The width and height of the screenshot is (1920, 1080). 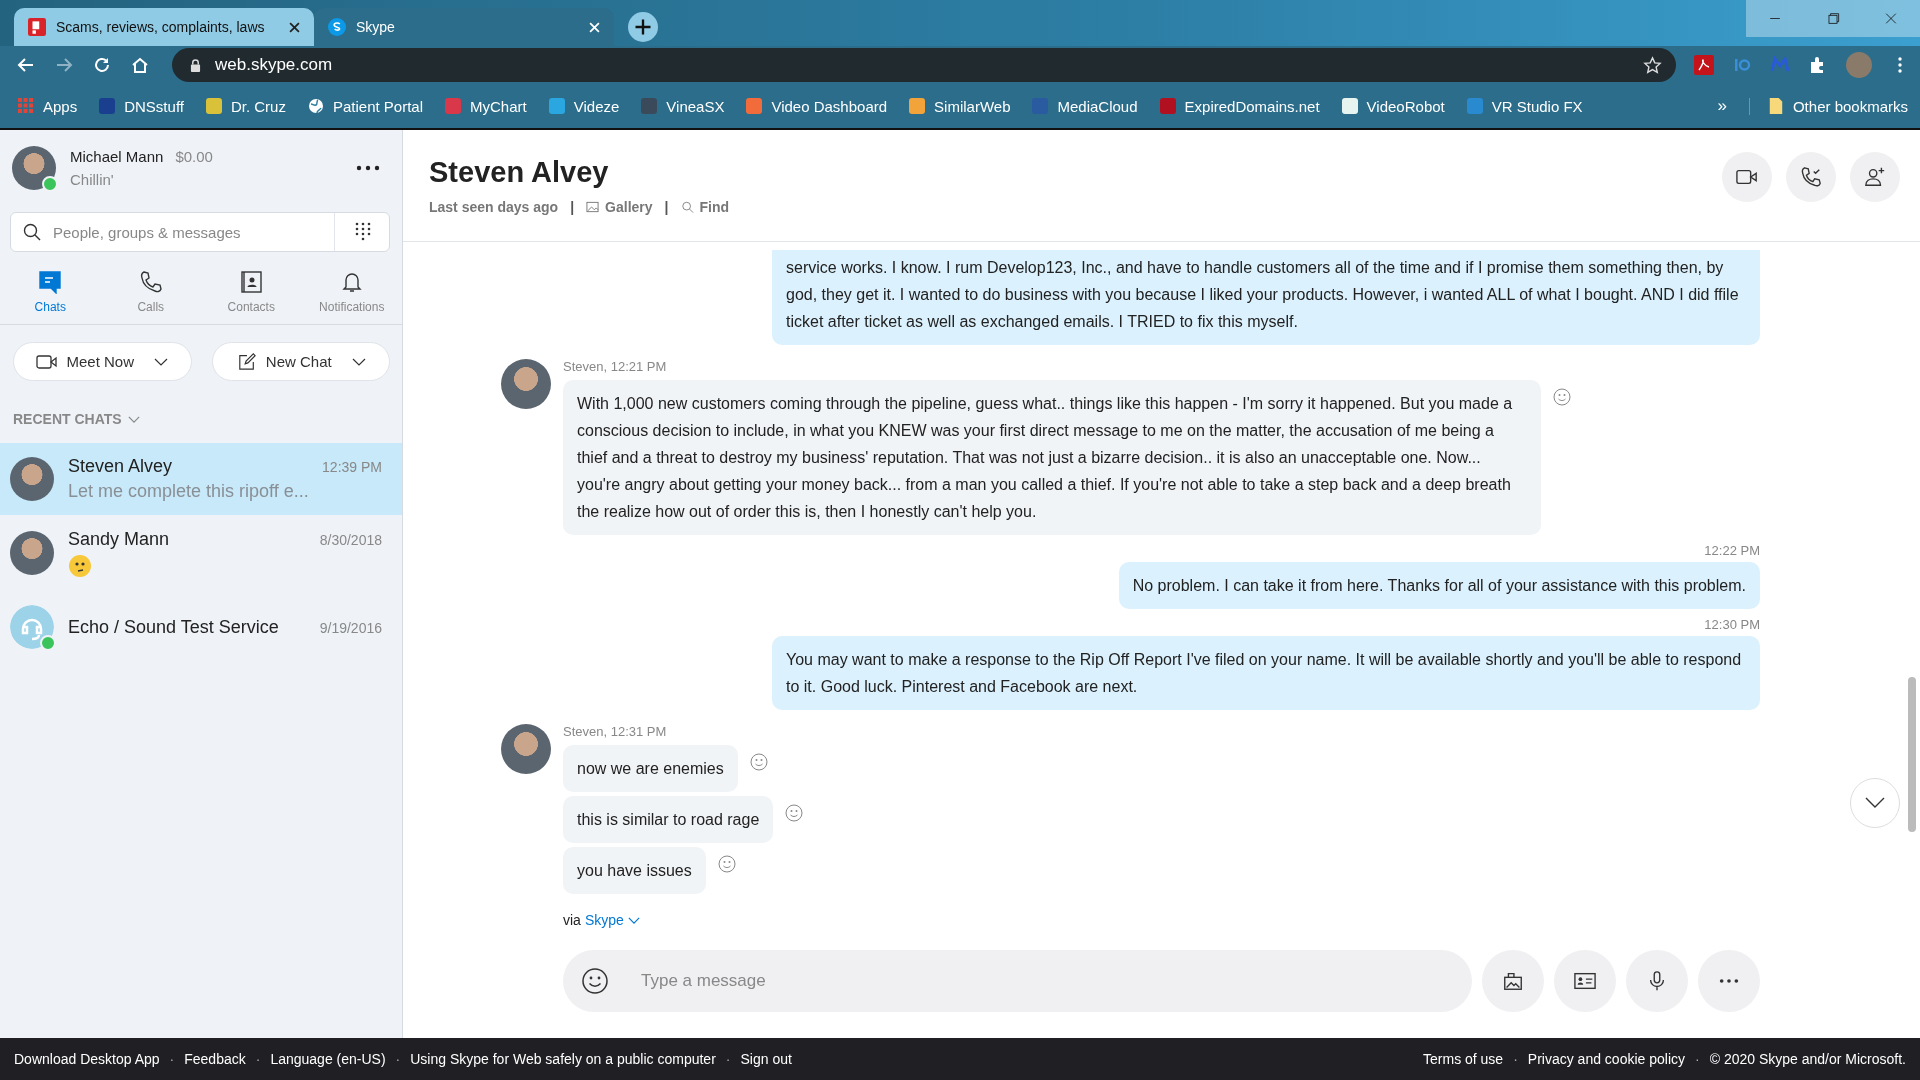 I want to click on bookmark: Video Dashboard, so click(x=817, y=106).